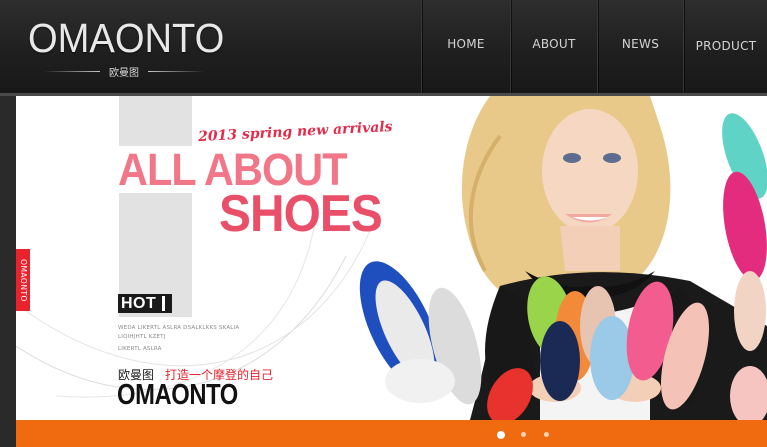 This screenshot has height=447, width=767. I want to click on fine-print-line: LIQIHJHTL KZETJ, so click(142, 336).